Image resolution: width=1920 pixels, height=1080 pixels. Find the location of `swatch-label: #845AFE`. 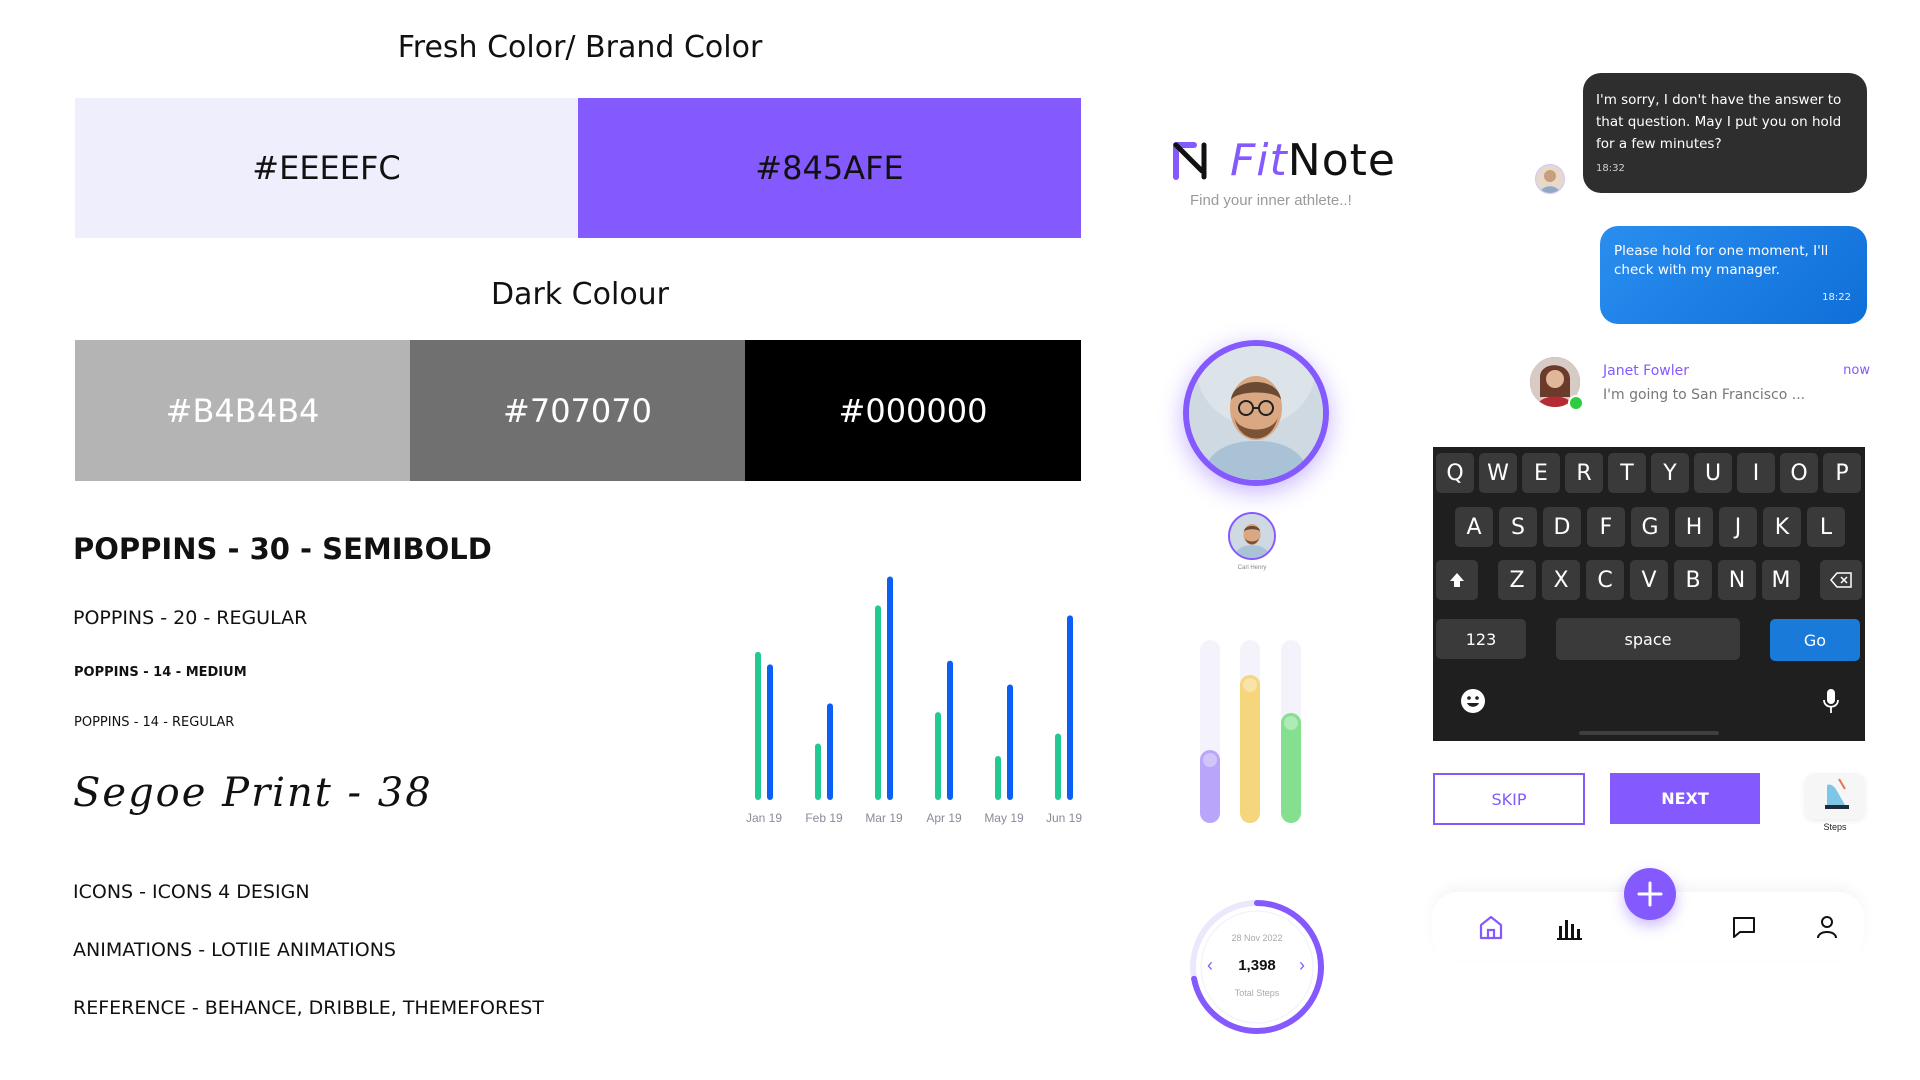

swatch-label: #845AFE is located at coordinates (829, 168).